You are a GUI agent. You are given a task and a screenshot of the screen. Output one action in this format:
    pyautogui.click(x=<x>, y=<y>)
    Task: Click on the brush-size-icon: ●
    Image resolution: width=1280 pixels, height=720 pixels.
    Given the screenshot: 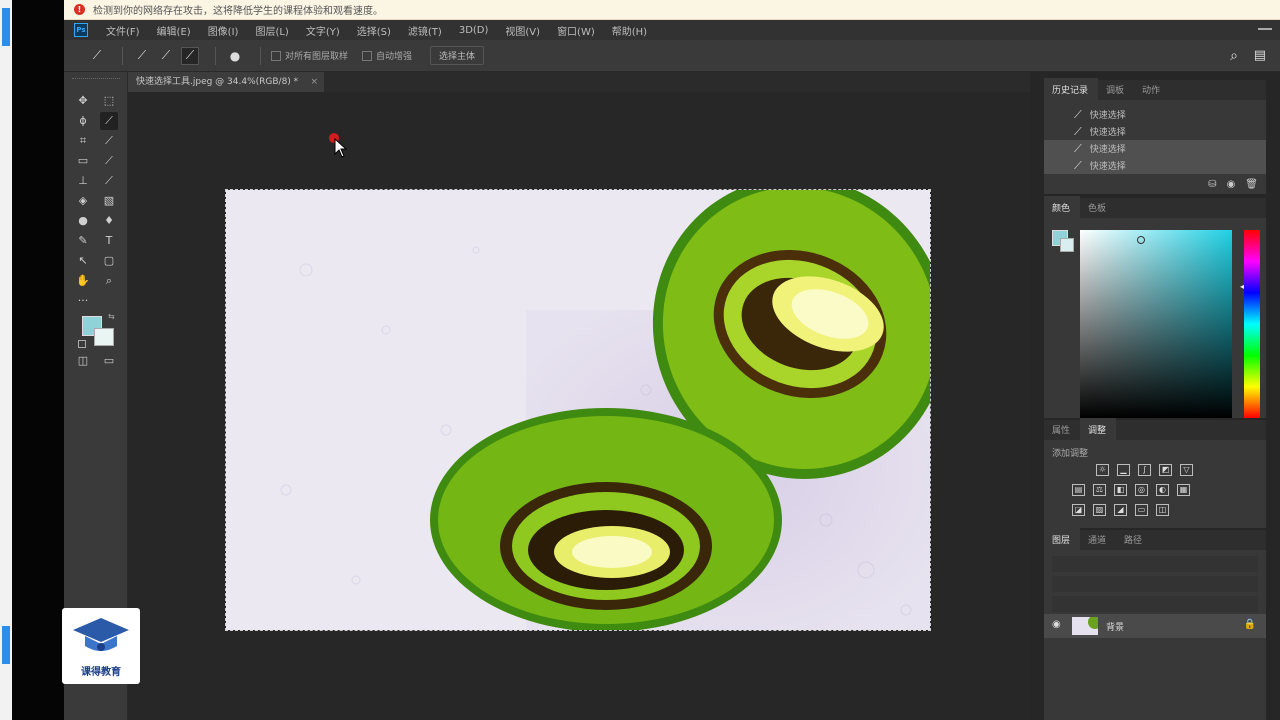 What is the action you would take?
    pyautogui.click(x=235, y=56)
    